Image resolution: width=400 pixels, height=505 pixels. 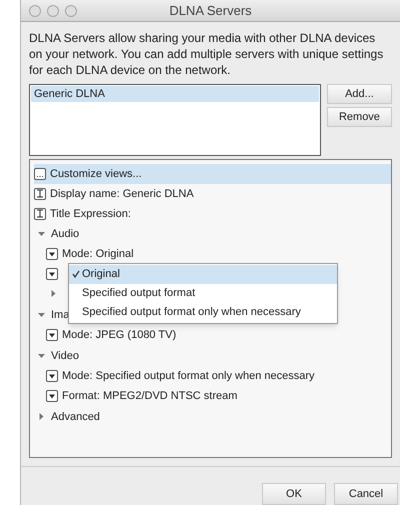 I want to click on group-label: Audio, so click(x=65, y=234).